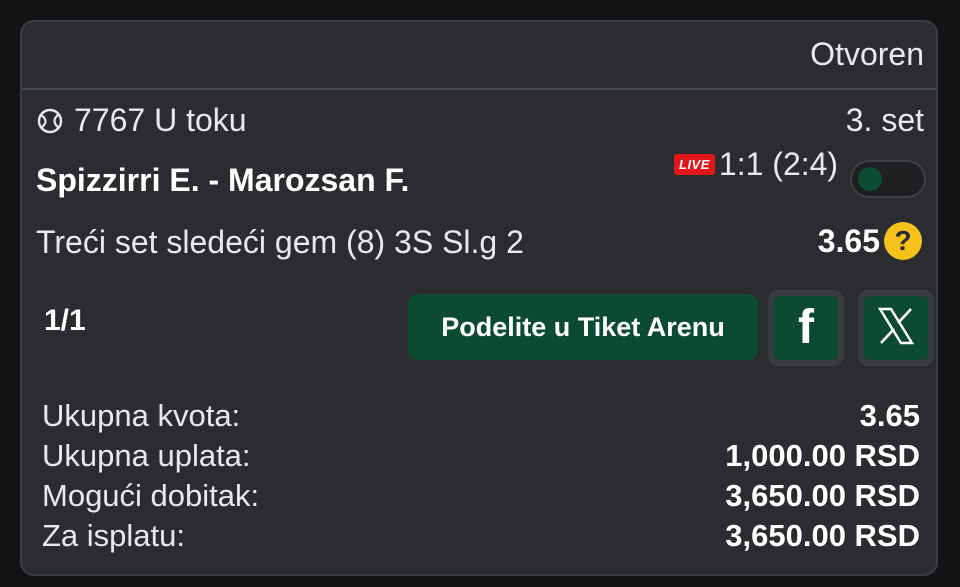 The width and height of the screenshot is (960, 587). I want to click on summary-value: 1,000.00 RSD, so click(822, 455).